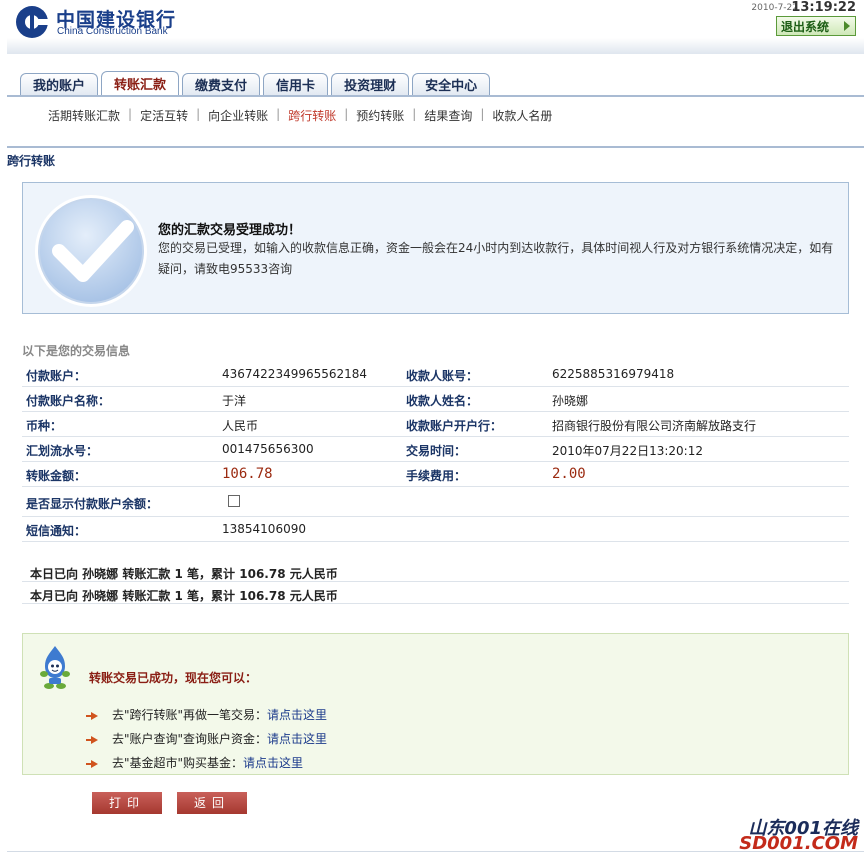  Describe the element at coordinates (569, 474) in the screenshot. I see `fee-value: 2.00` at that location.